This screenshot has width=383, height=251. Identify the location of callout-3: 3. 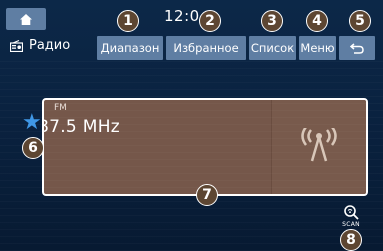
(272, 21).